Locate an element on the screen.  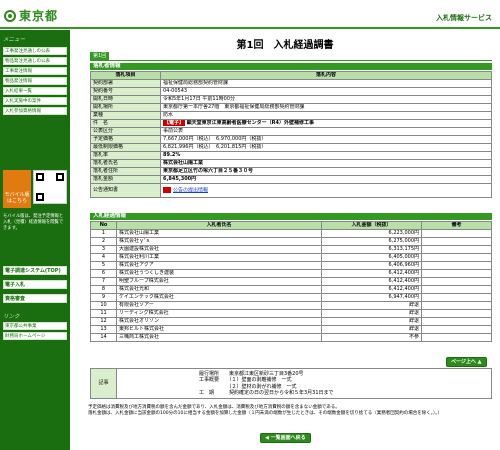
header-divider is located at coordinates (250, 28).